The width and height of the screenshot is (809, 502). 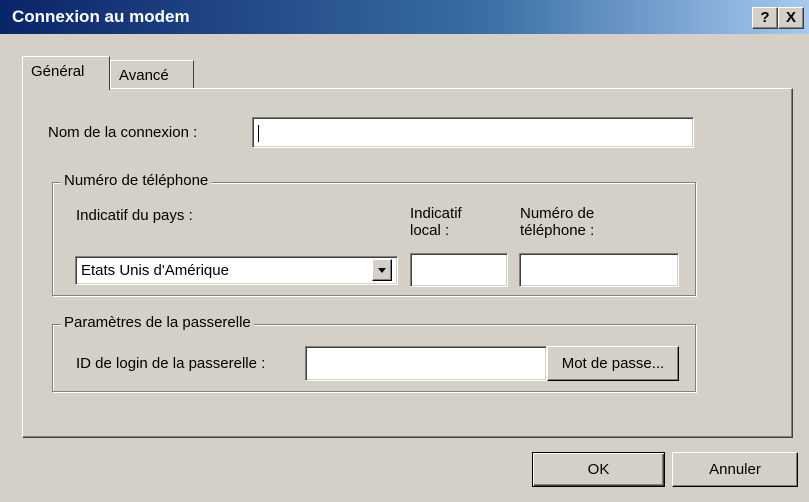 What do you see at coordinates (735, 469) in the screenshot?
I see `cancel-button: Annuler` at bounding box center [735, 469].